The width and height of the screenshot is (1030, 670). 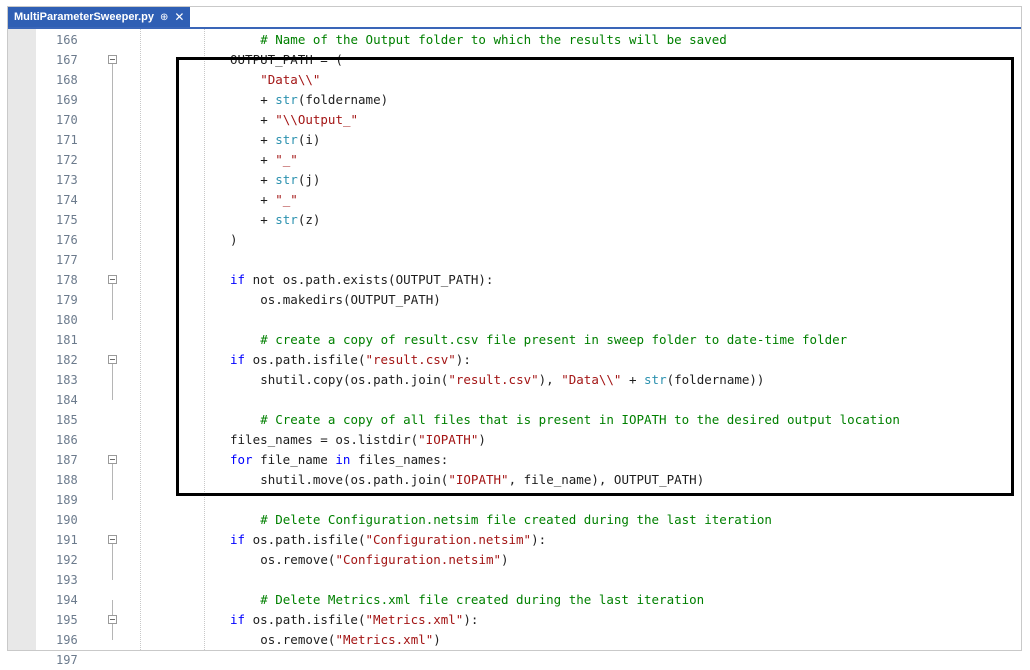 What do you see at coordinates (67, 60) in the screenshot?
I see `line-number: 167` at bounding box center [67, 60].